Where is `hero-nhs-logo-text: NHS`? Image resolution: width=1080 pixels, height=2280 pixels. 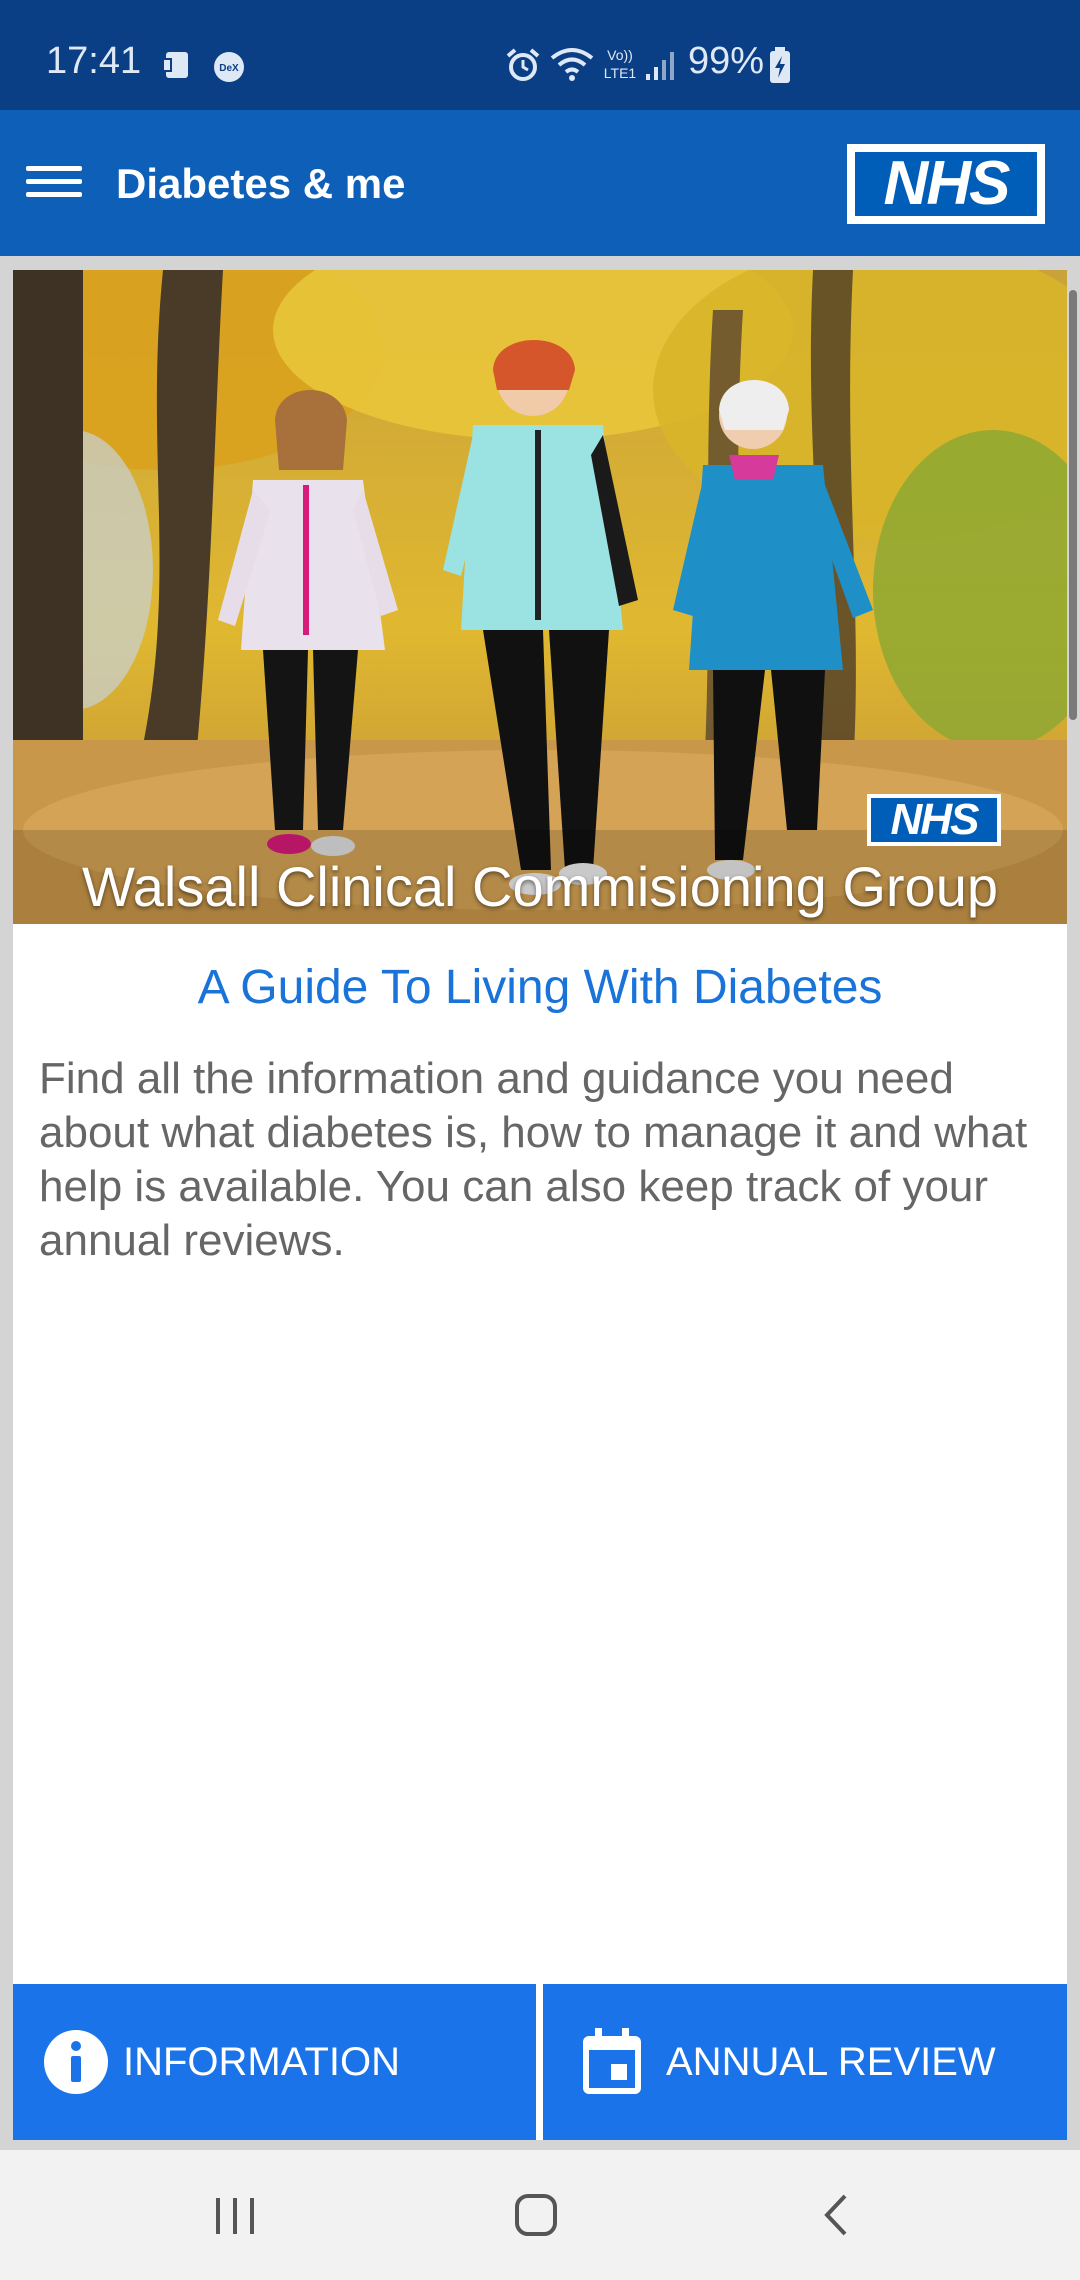 hero-nhs-logo-text: NHS is located at coordinates (934, 820).